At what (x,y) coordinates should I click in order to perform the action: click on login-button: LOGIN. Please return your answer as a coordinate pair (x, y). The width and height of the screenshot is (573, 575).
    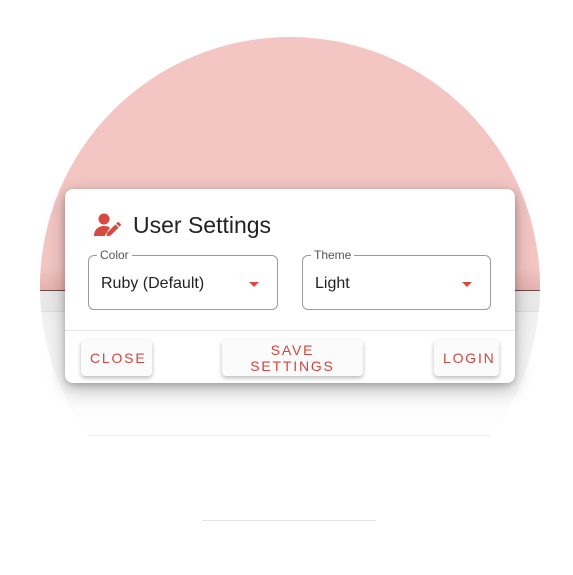
    Looking at the image, I should click on (466, 358).